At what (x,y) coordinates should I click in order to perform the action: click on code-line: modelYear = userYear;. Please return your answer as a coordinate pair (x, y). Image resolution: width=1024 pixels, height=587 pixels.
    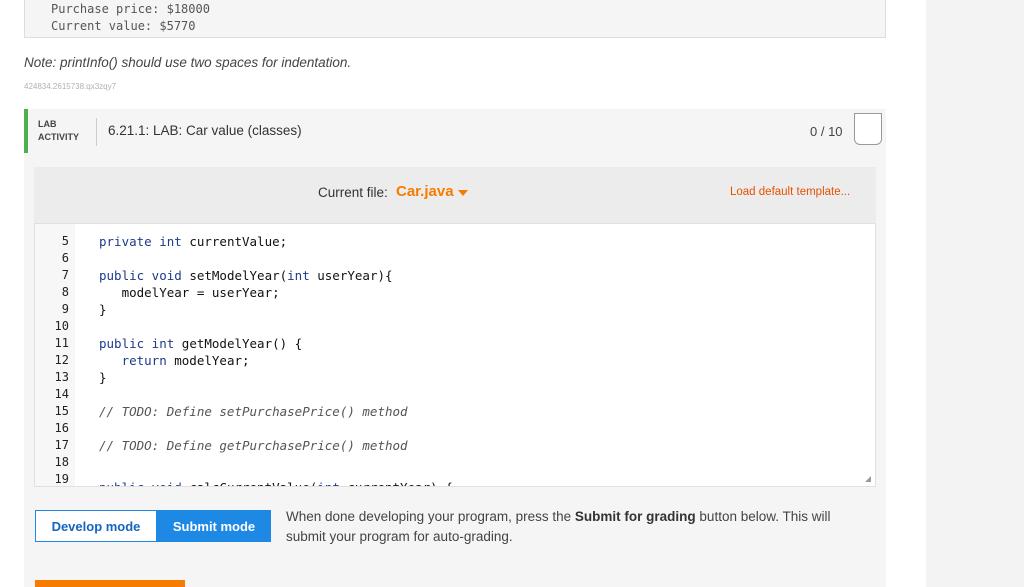
    Looking at the image, I should click on (189, 292).